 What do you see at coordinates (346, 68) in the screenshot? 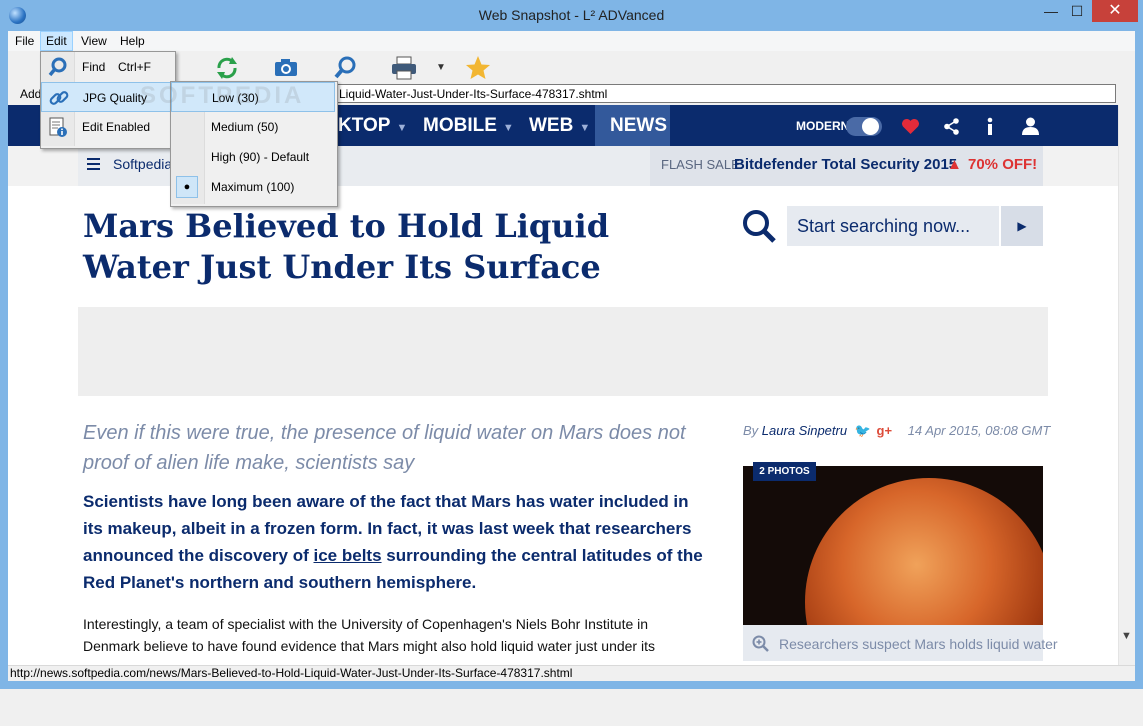
I see `search-toolbar-icon` at bounding box center [346, 68].